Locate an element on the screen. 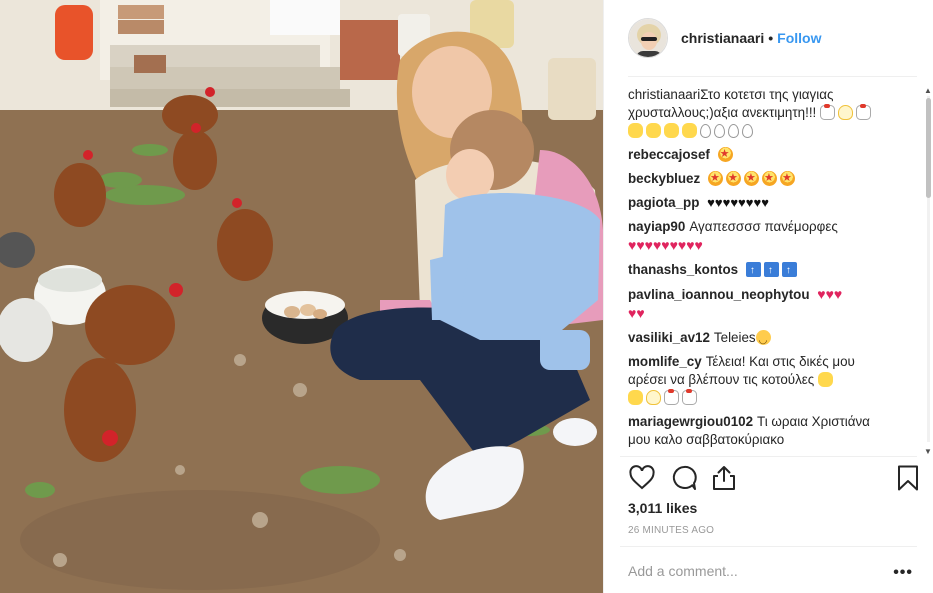  scroll-up-arrow-icon: ▲ is located at coordinates (928, 90).